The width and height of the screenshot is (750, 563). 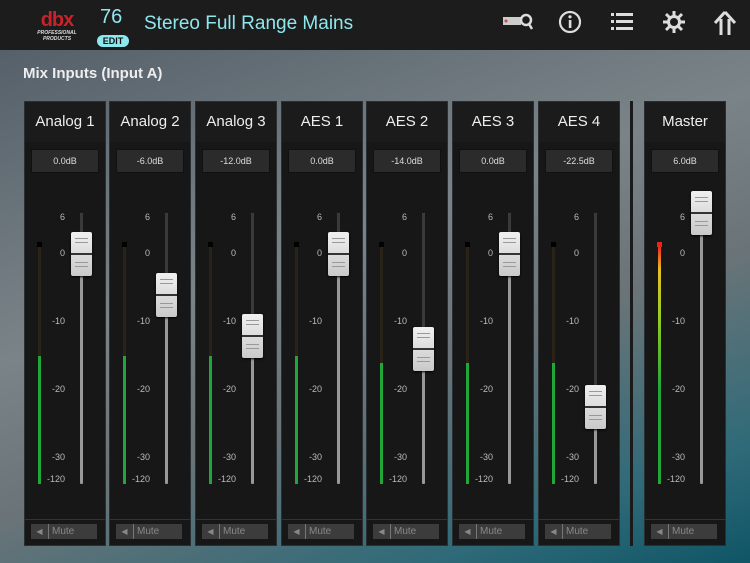 What do you see at coordinates (518, 25) in the screenshot?
I see `device-search-icon` at bounding box center [518, 25].